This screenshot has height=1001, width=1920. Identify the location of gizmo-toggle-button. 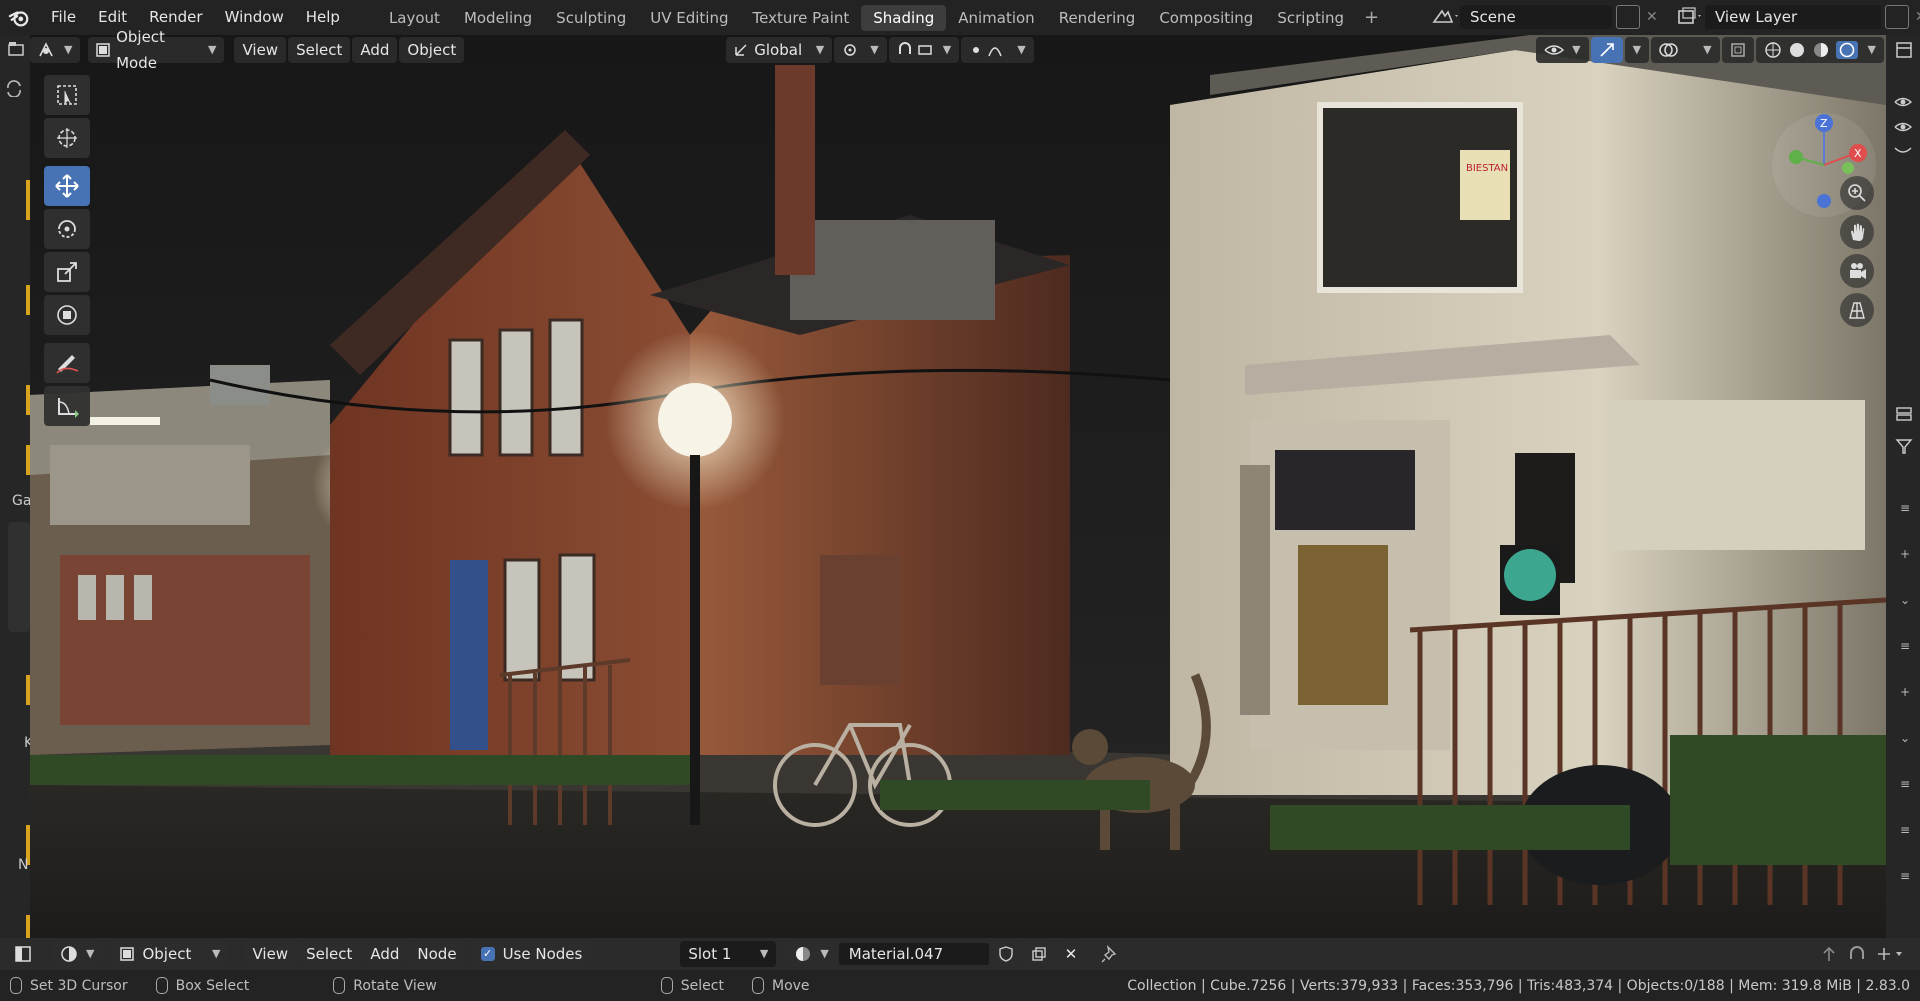
(1606, 50).